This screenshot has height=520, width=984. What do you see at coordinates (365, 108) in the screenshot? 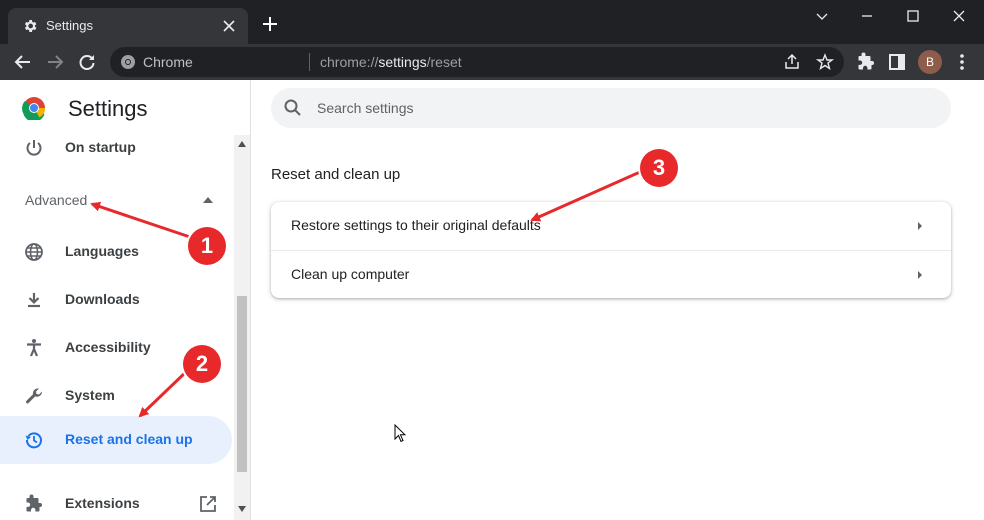
I see `search-placeholder: Search settings` at bounding box center [365, 108].